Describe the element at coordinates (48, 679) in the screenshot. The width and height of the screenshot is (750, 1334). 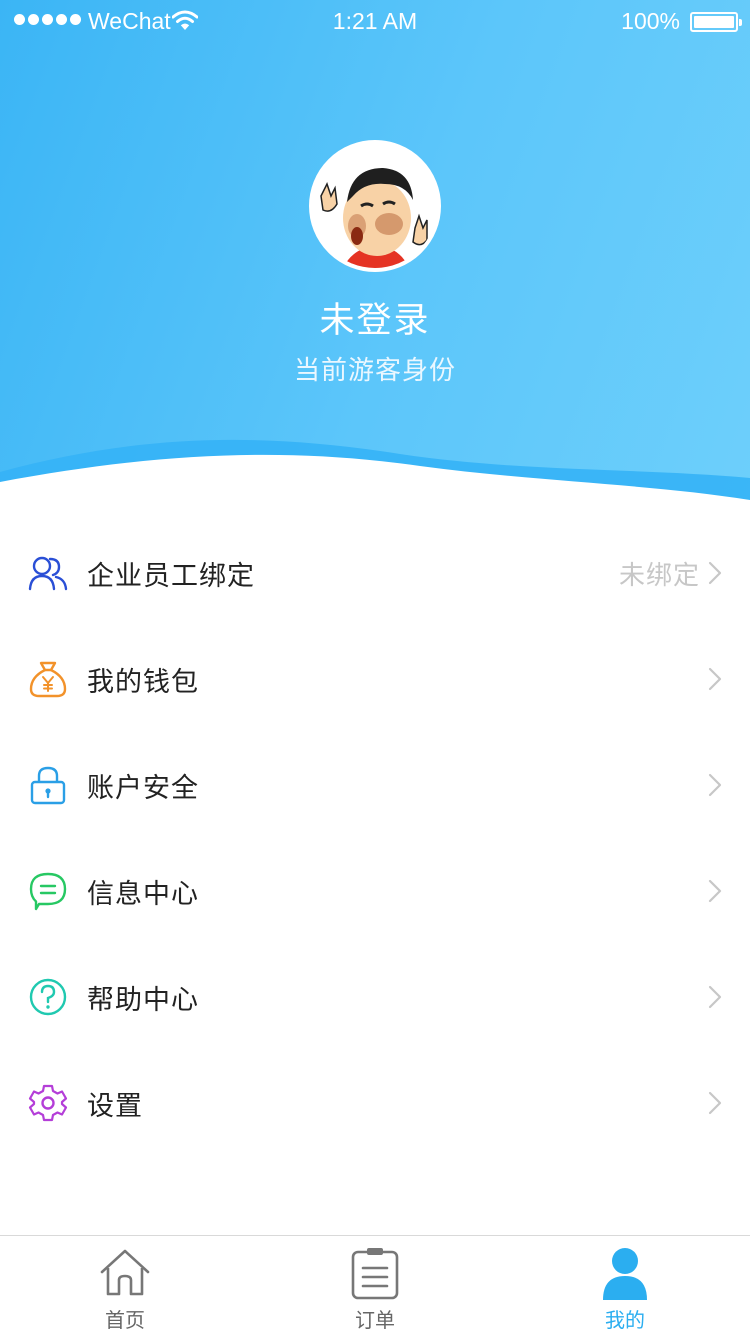
I see `money-bag-icon` at that location.